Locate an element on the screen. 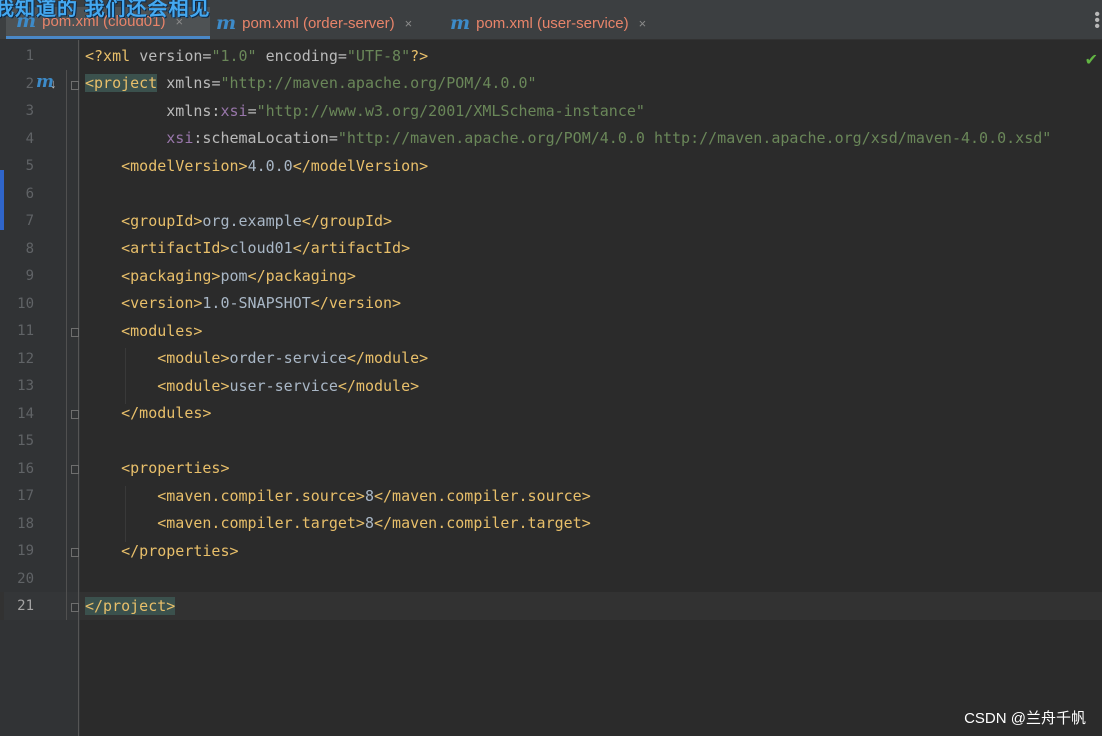 This screenshot has height=736, width=1102. code-line-5: <modelVersion>4.0.0</modelVersion> is located at coordinates (275, 166).